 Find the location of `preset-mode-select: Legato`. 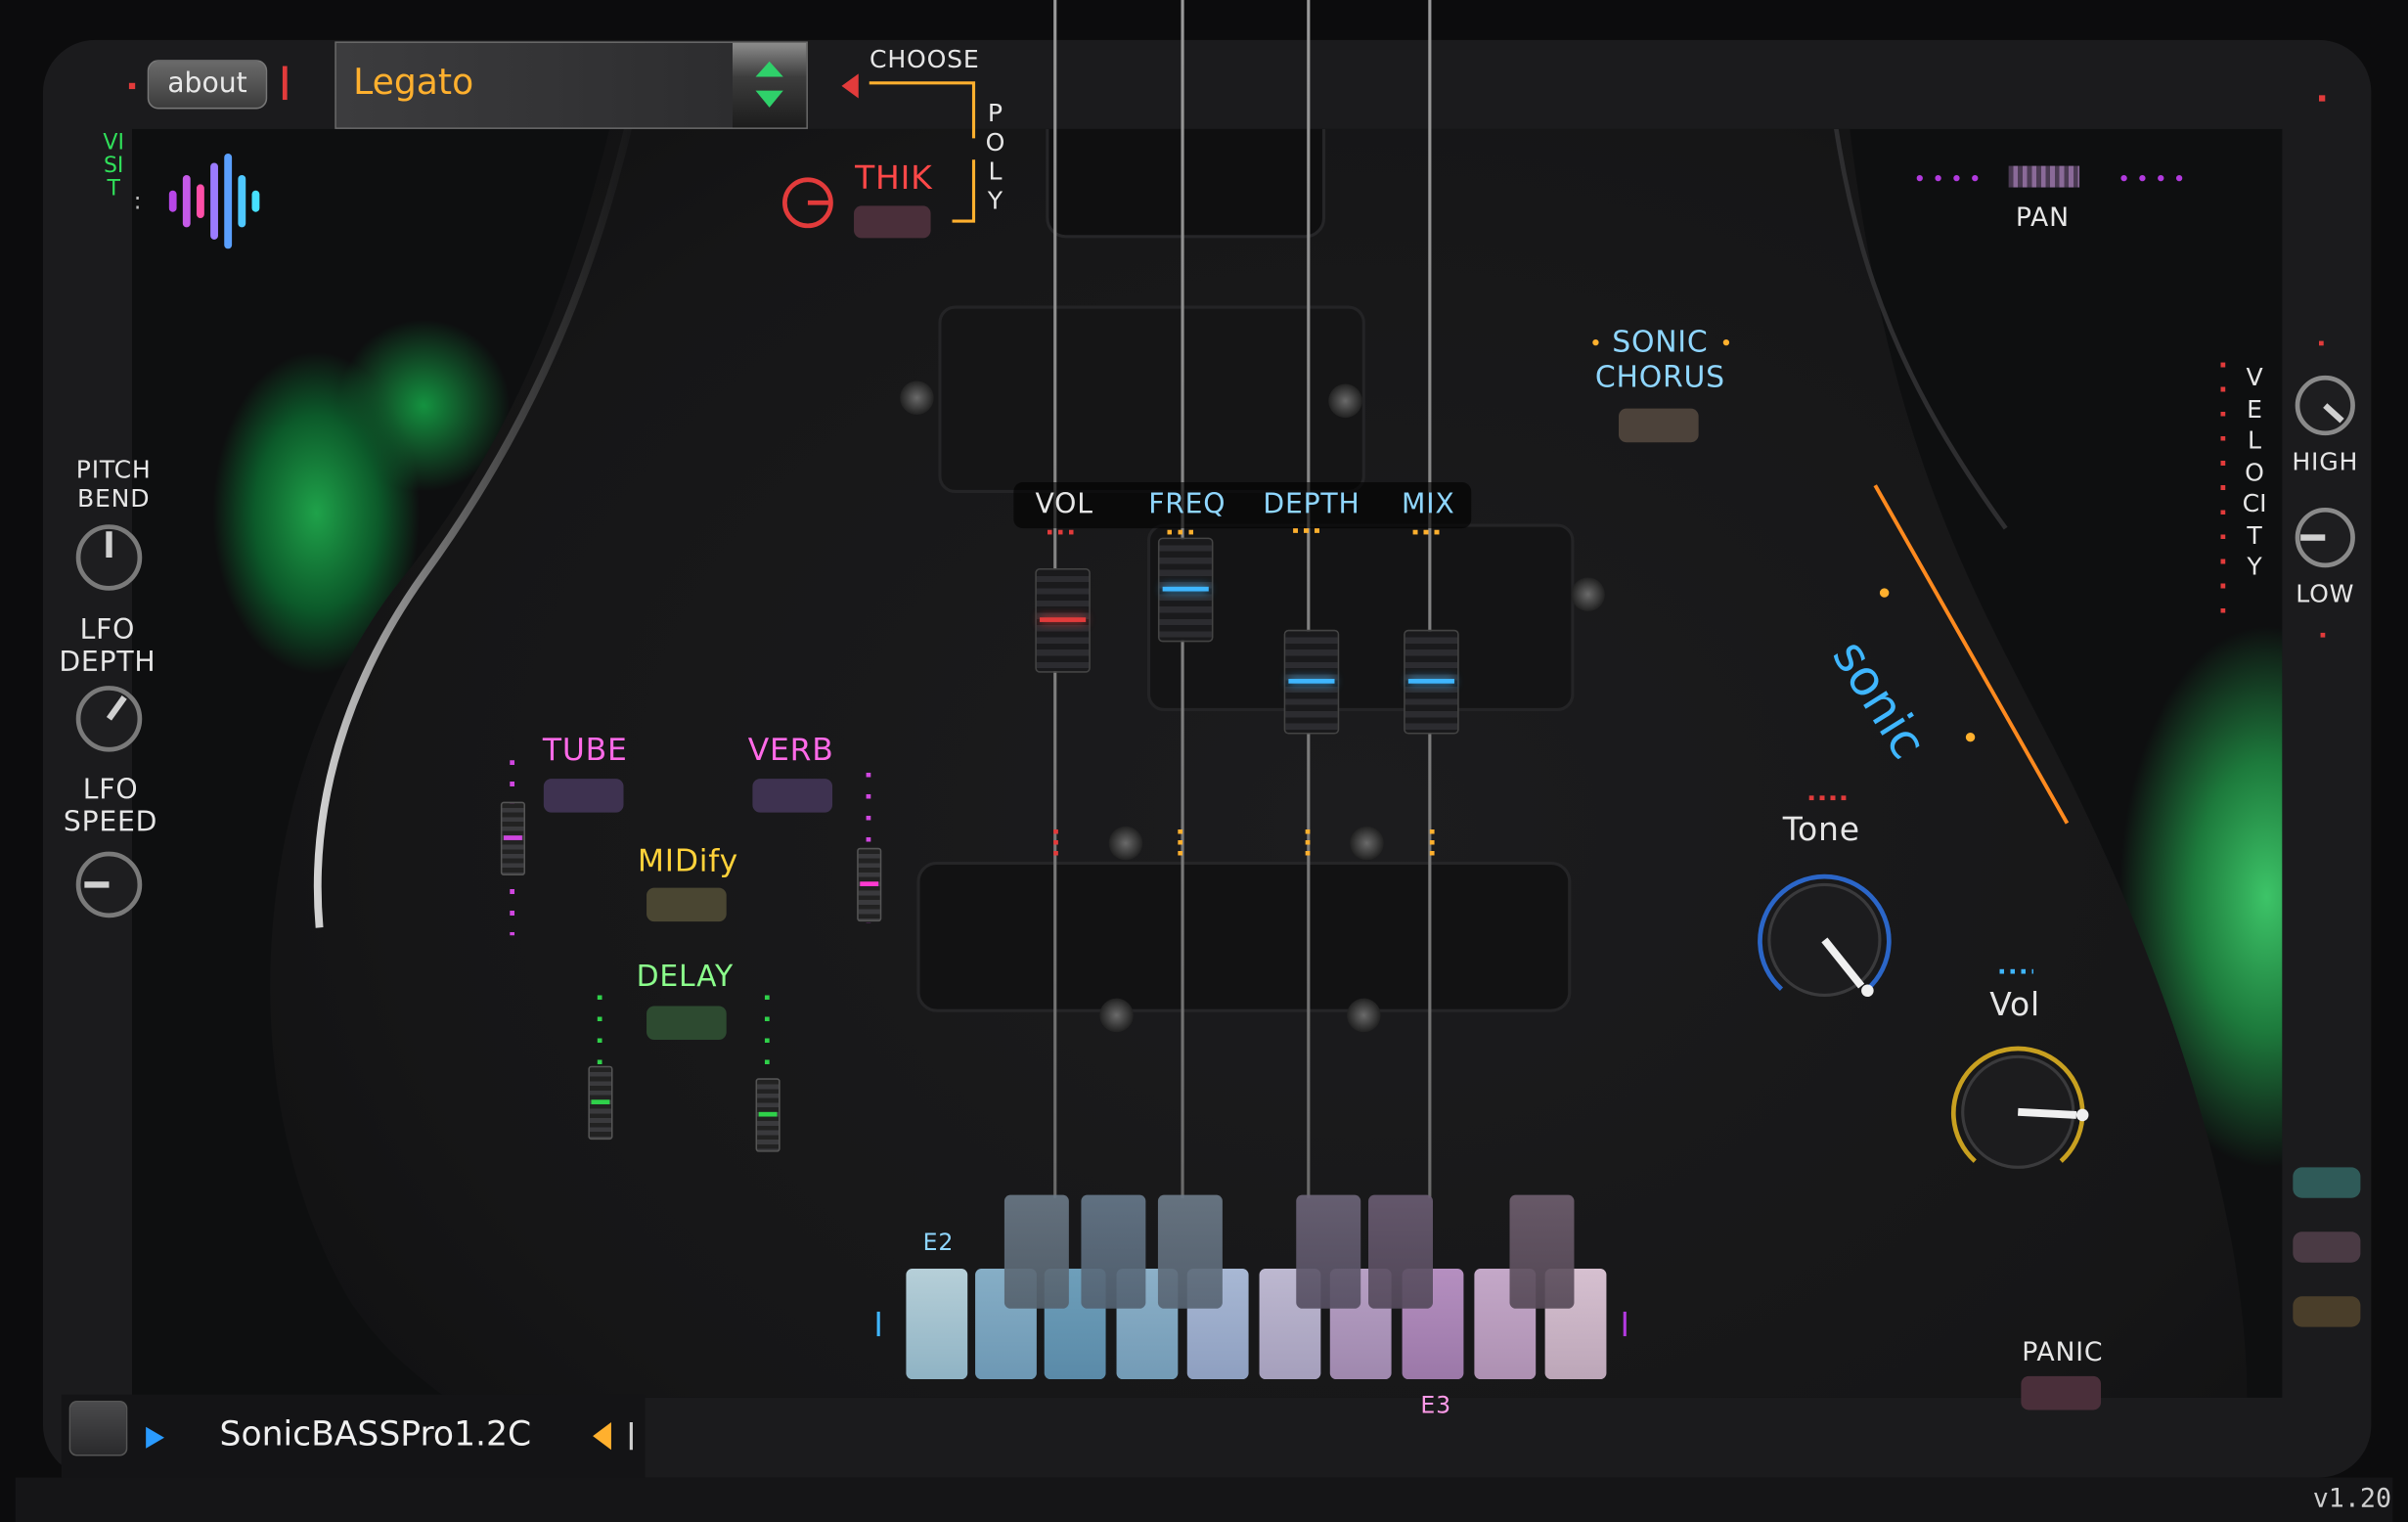

preset-mode-select: Legato is located at coordinates (571, 85).